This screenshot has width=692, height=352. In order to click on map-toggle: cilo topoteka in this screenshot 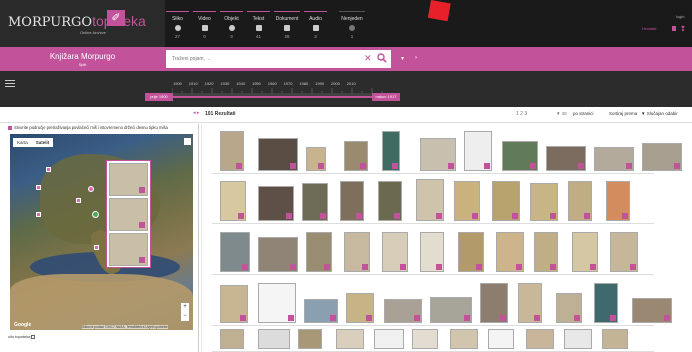, I will do `click(22, 336)`.